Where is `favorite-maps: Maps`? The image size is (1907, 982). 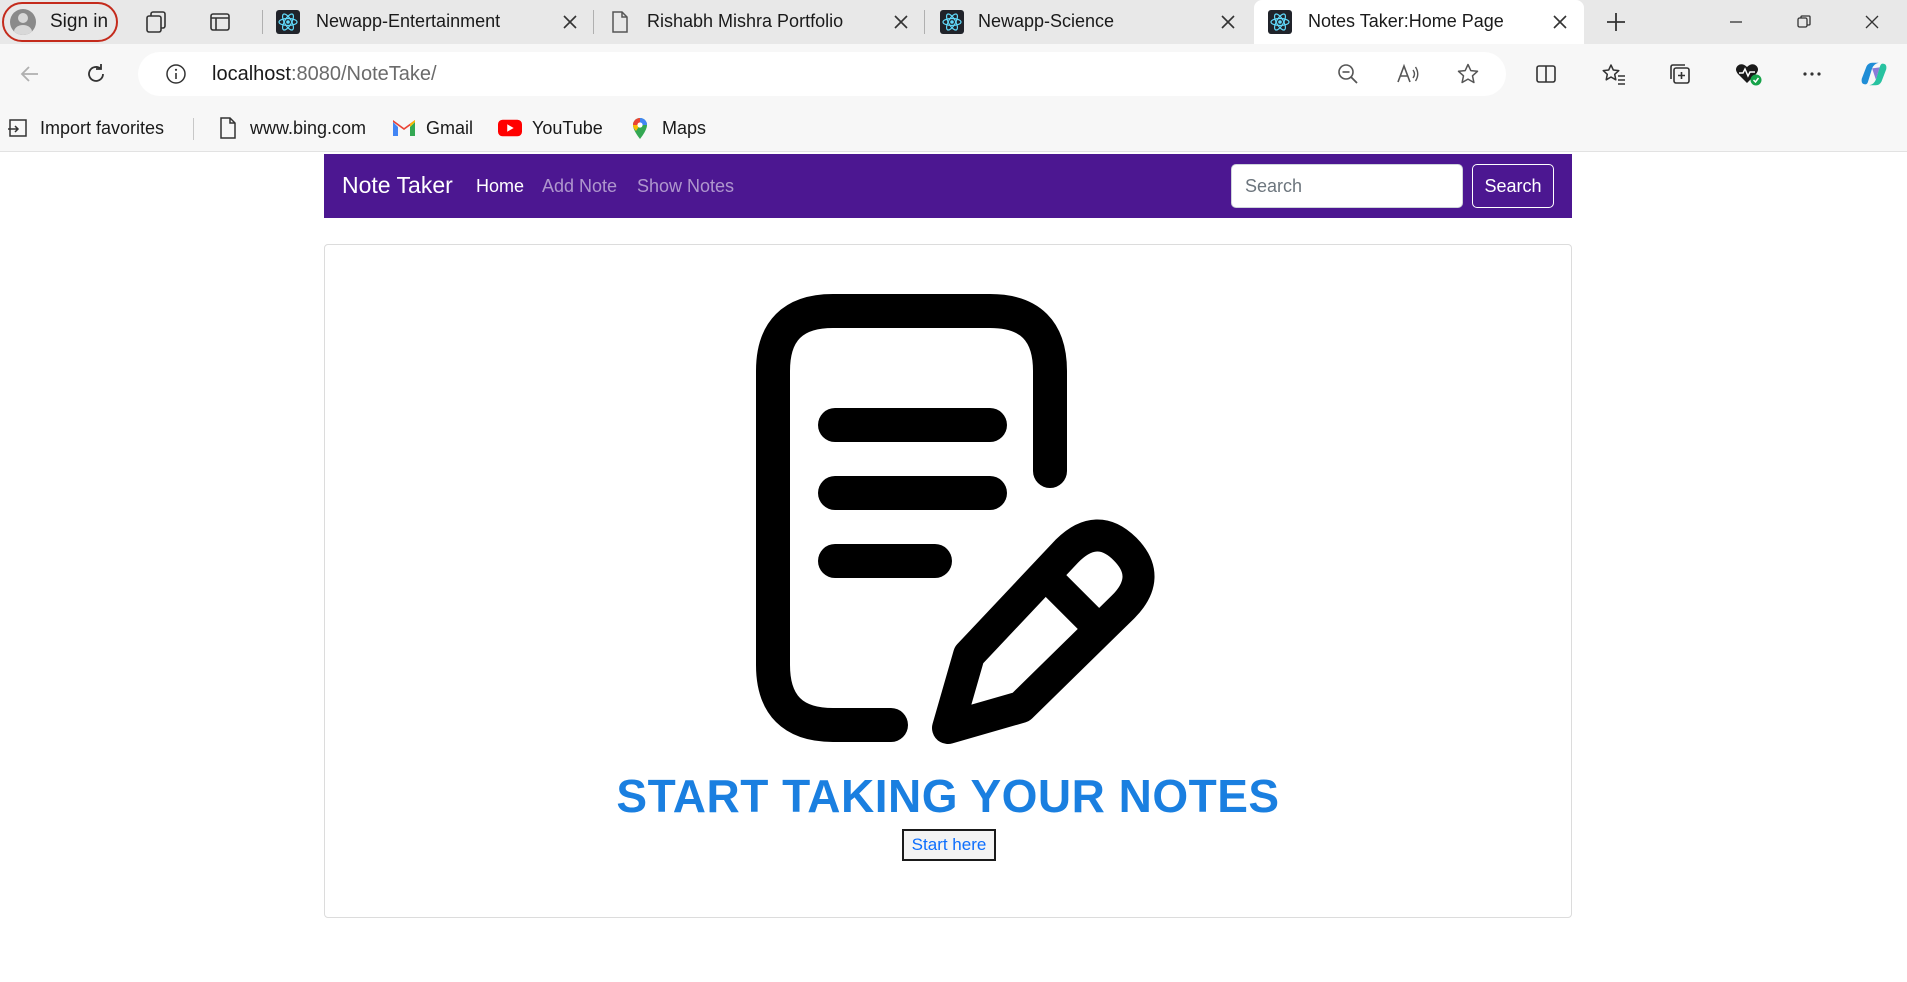 favorite-maps: Maps is located at coordinates (667, 128).